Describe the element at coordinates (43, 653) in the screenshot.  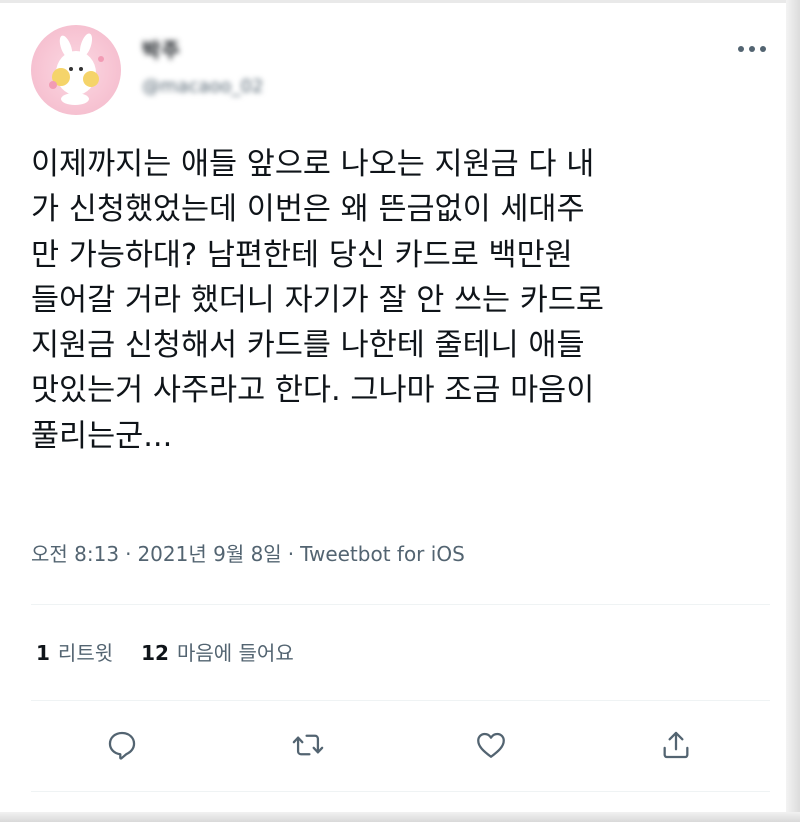
I see `retweets-count: 1` at that location.